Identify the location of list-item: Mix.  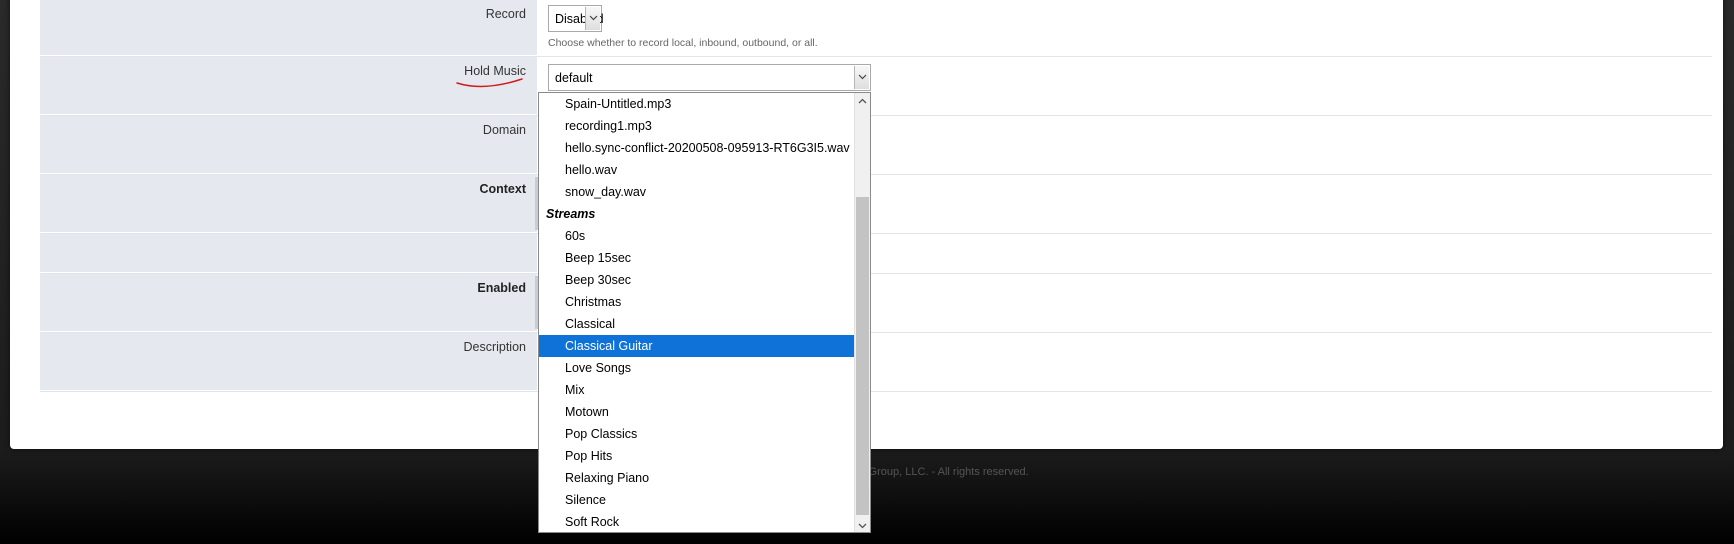
(696, 390).